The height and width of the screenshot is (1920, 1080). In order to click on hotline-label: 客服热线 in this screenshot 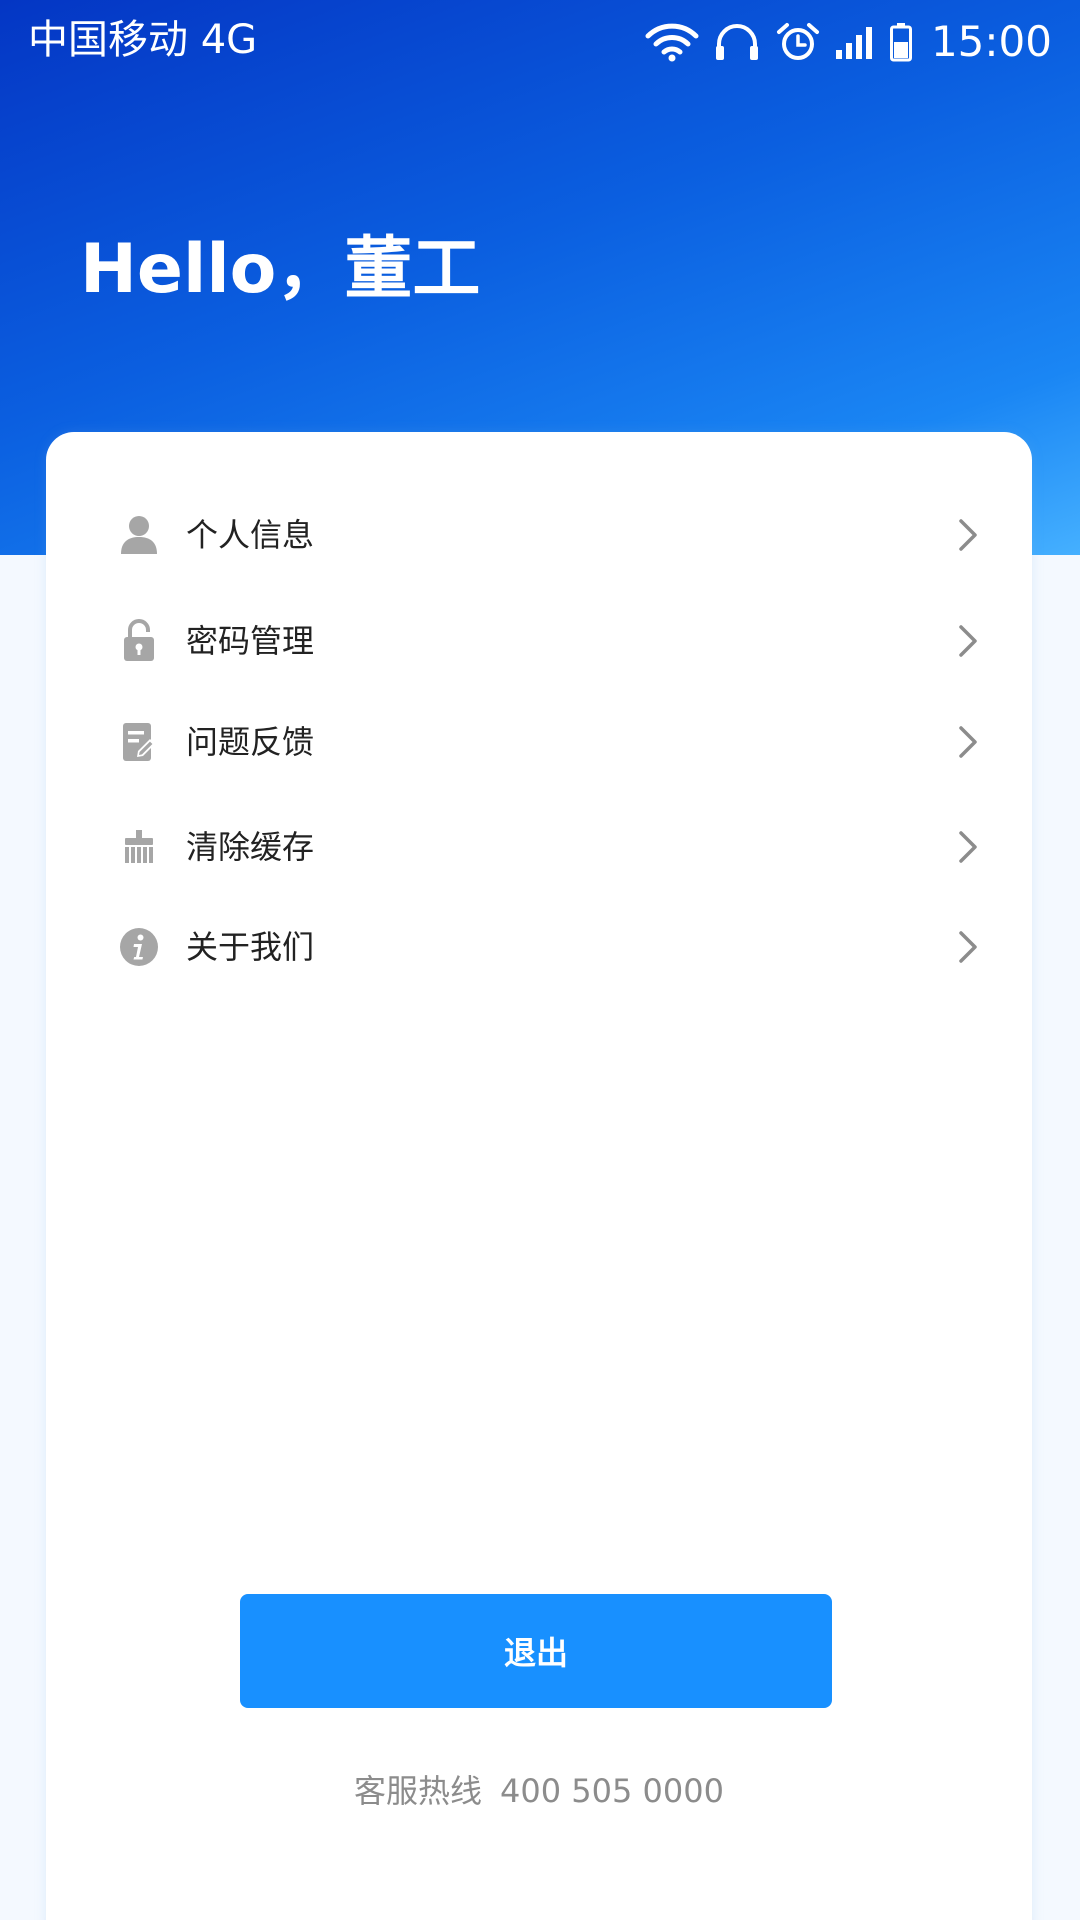, I will do `click(418, 1791)`.